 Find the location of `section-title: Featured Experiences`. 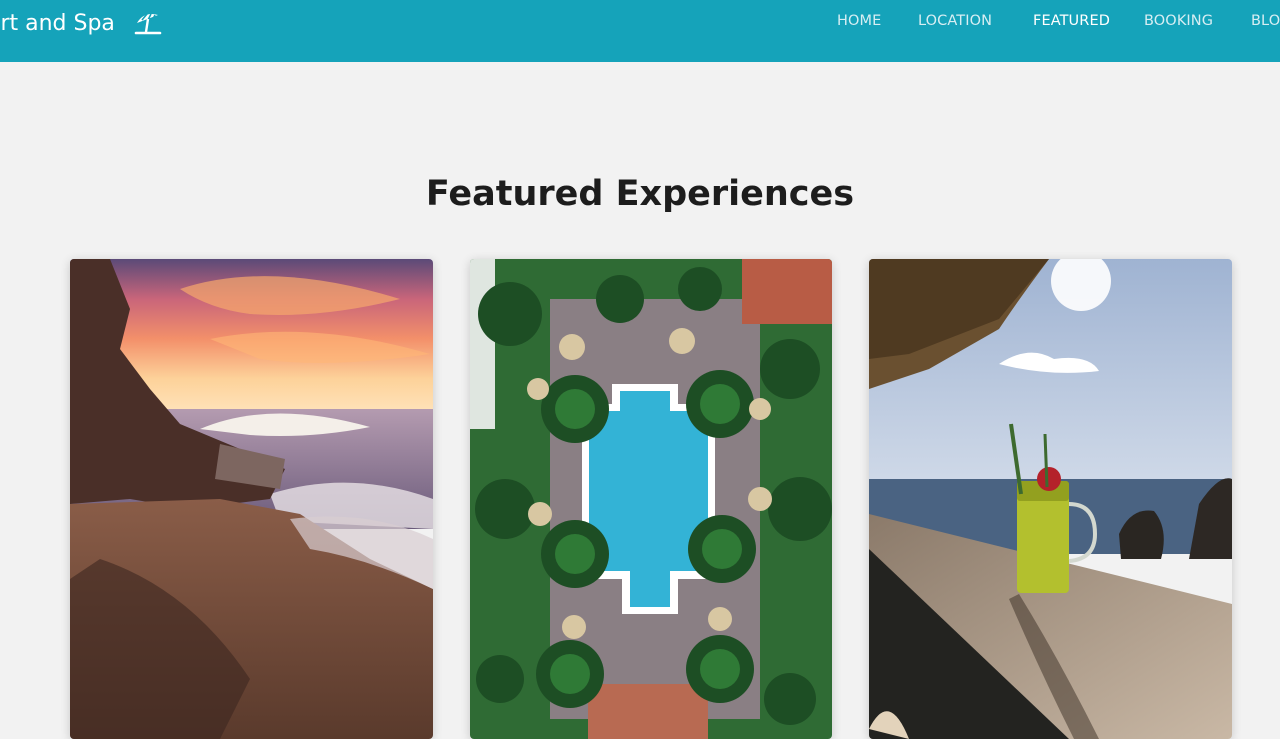

section-title: Featured Experiences is located at coordinates (640, 194).